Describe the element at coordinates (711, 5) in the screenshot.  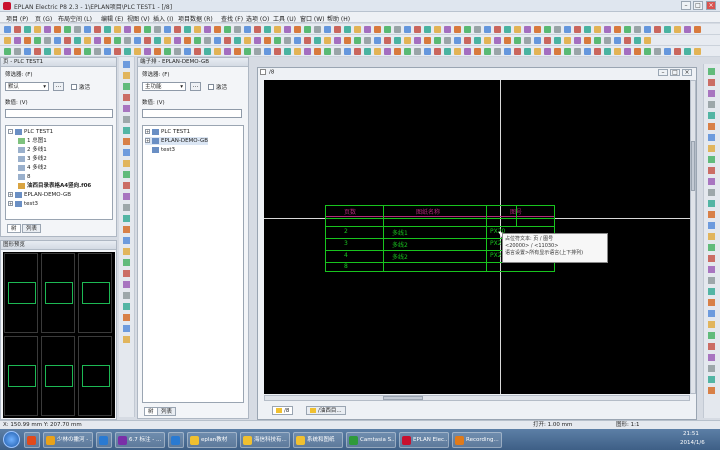
I see `close-button: ×` at that location.